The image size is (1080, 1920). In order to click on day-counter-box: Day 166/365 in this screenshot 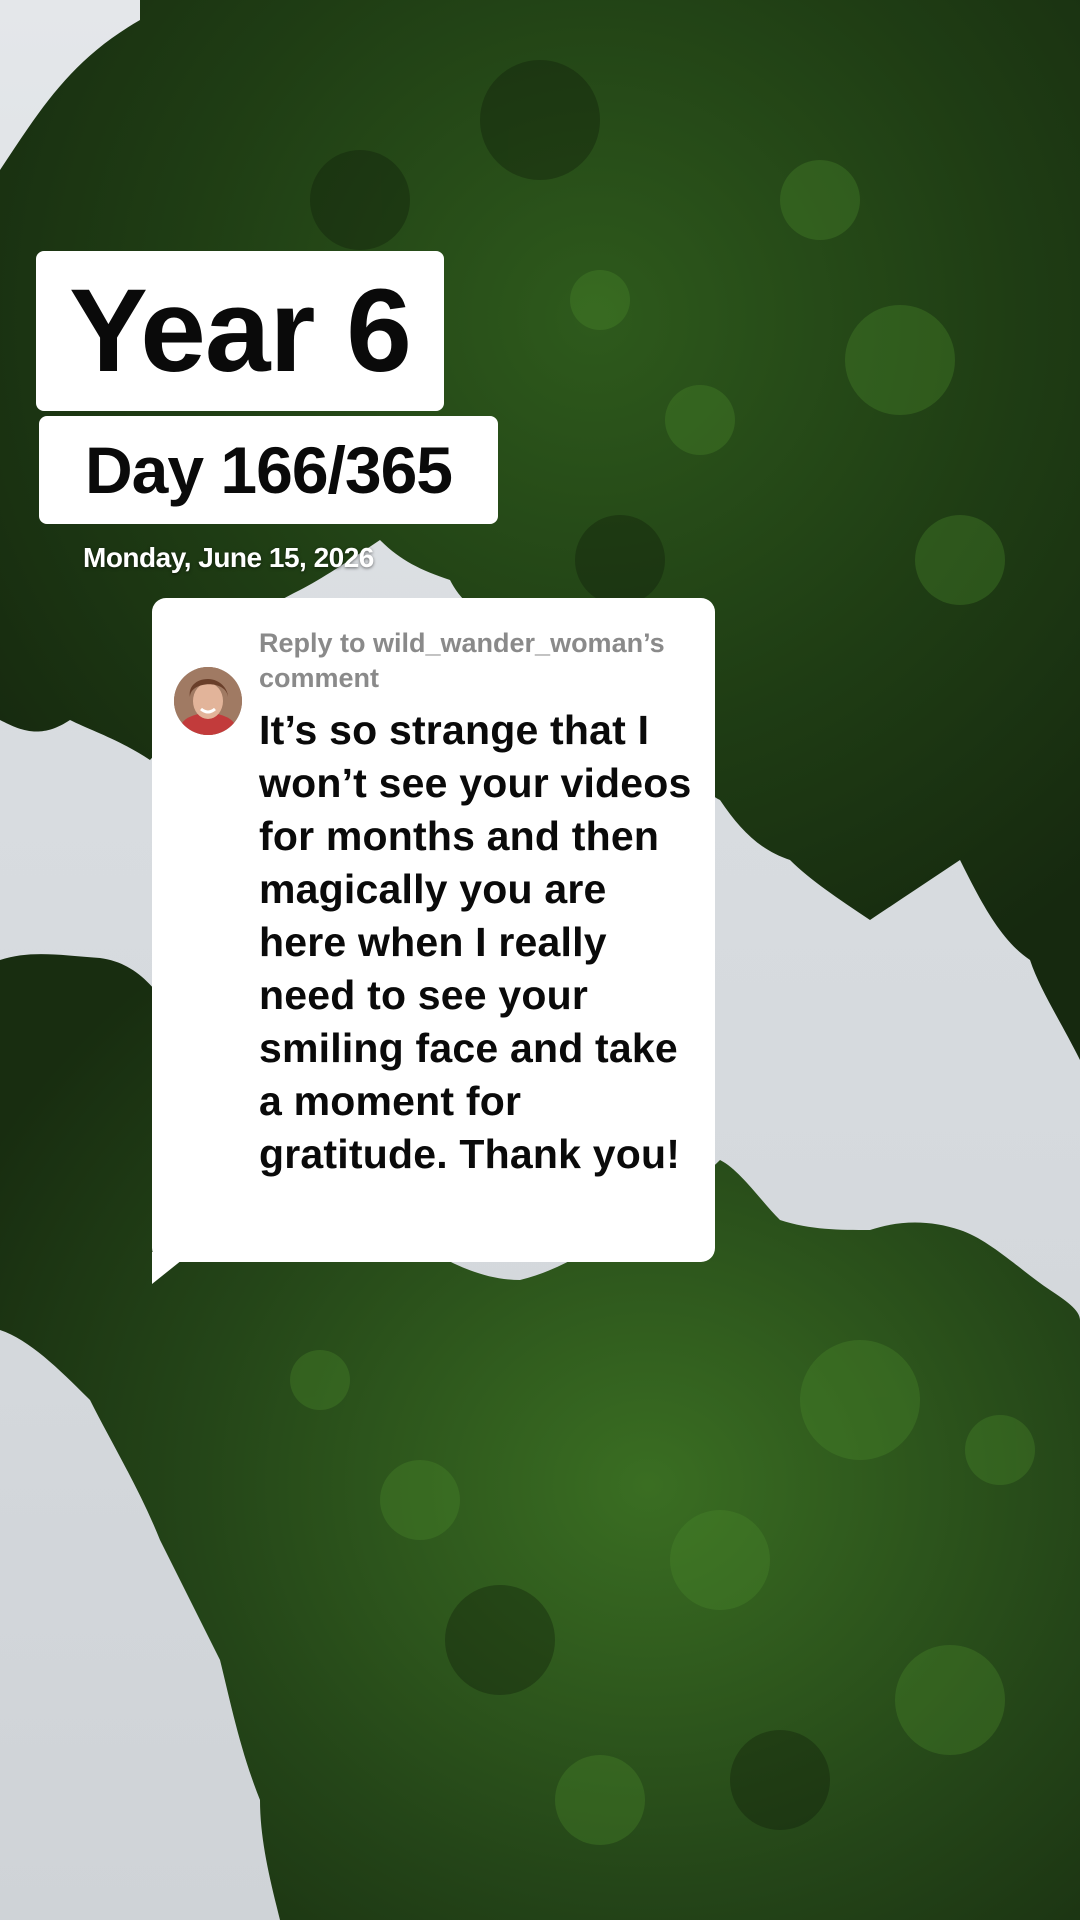, I will do `click(268, 470)`.